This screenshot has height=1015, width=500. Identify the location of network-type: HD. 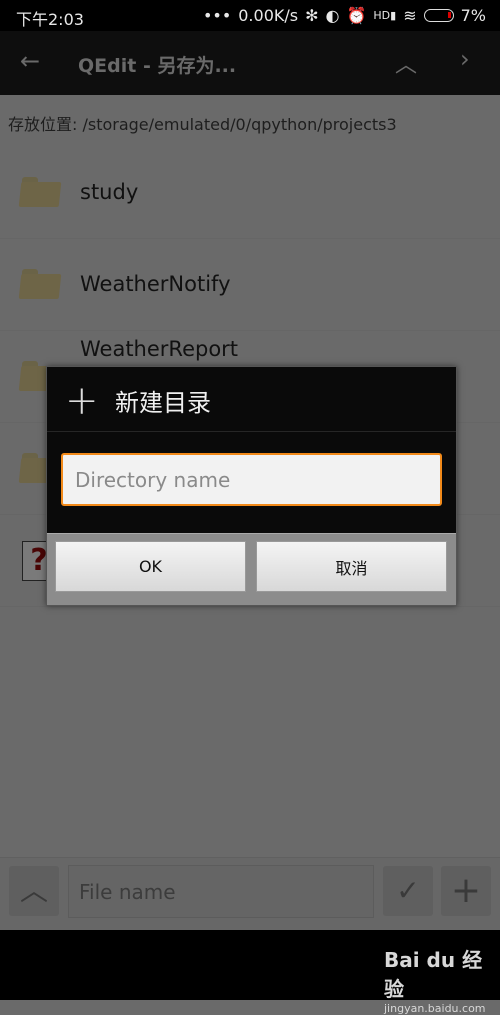
(382, 15).